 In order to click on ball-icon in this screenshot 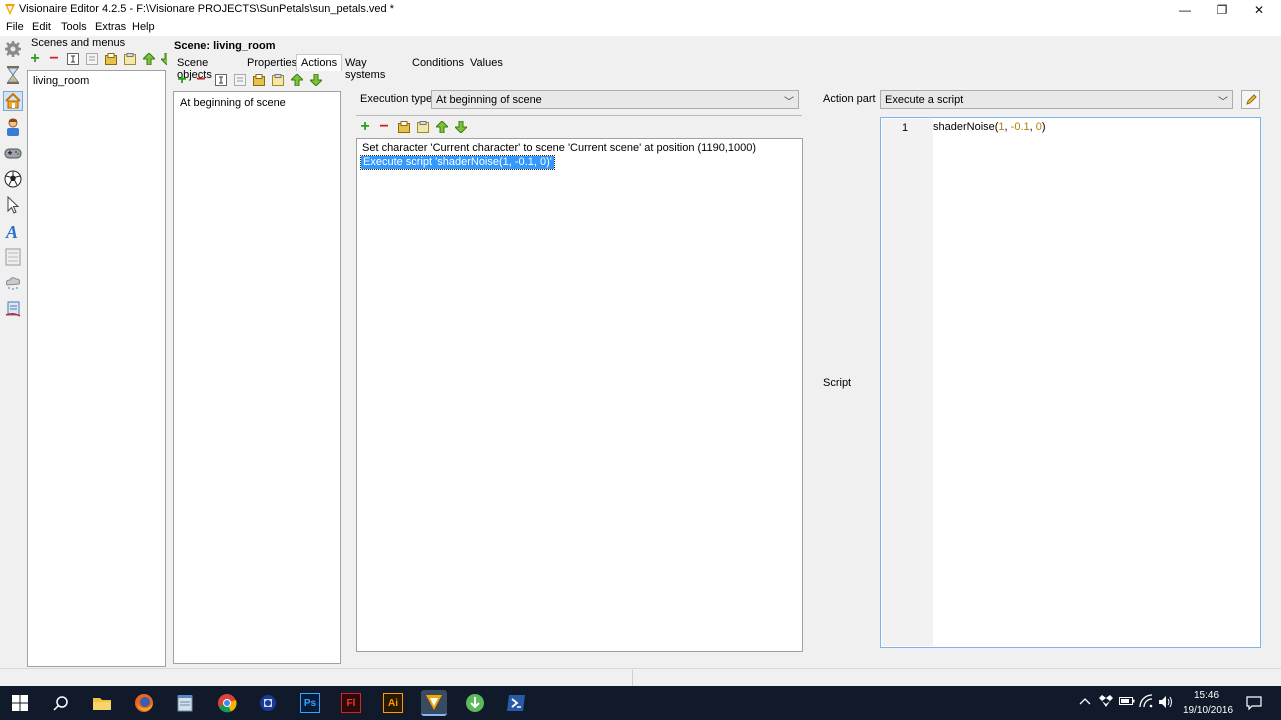, I will do `click(13, 179)`.